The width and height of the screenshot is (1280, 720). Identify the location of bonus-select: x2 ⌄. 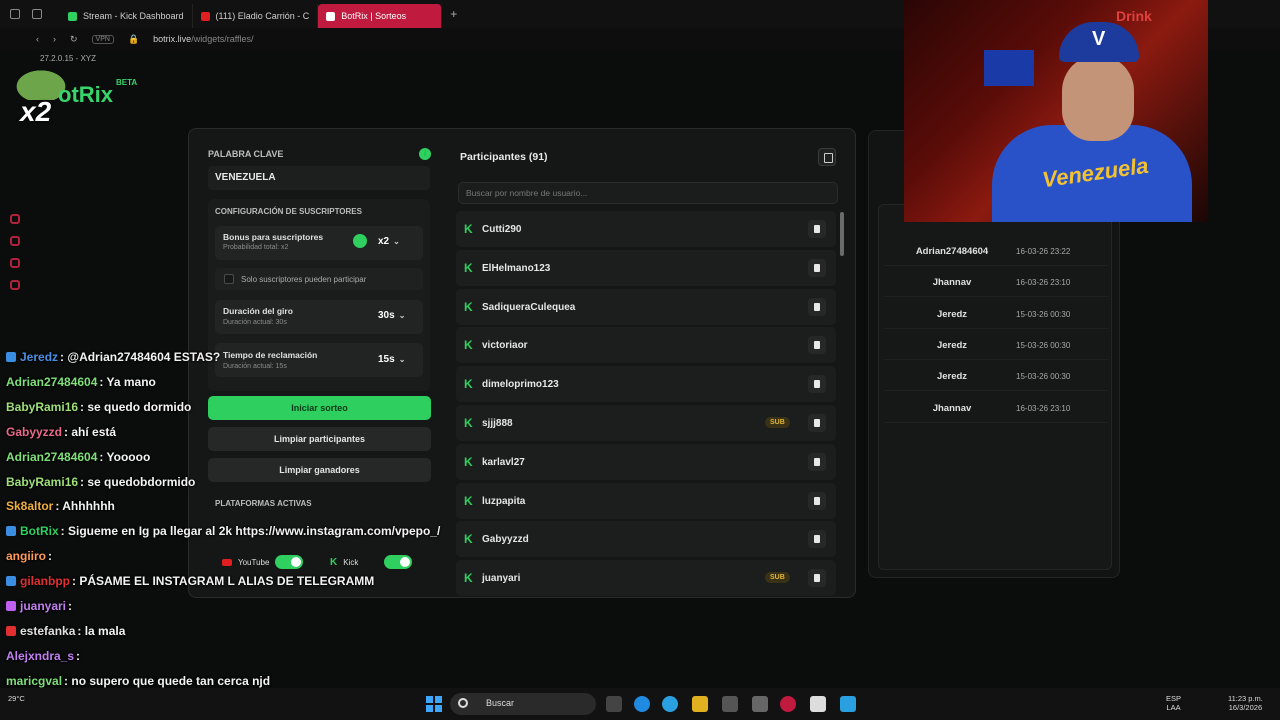
(389, 241).